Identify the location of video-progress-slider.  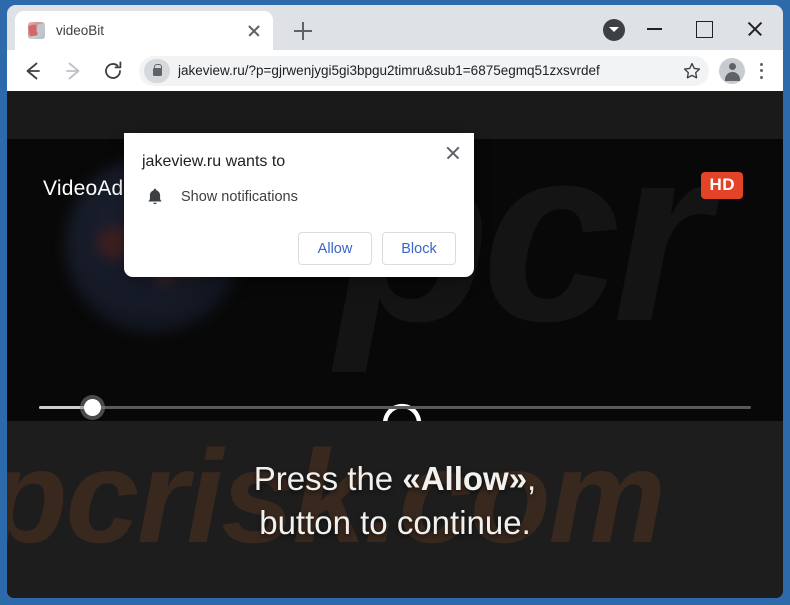
(395, 407).